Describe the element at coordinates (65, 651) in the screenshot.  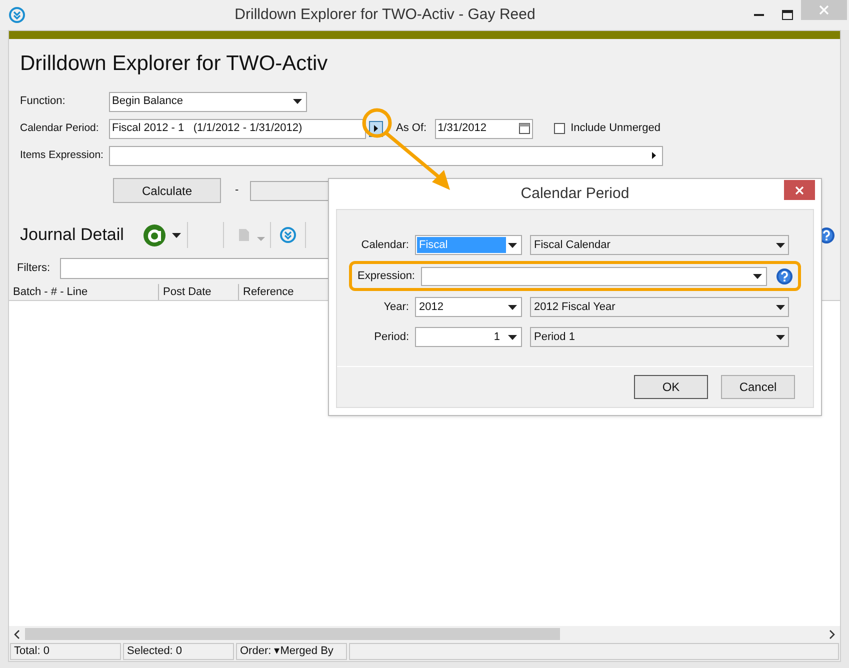
I see `status-bar-panel: Total: 0` at that location.